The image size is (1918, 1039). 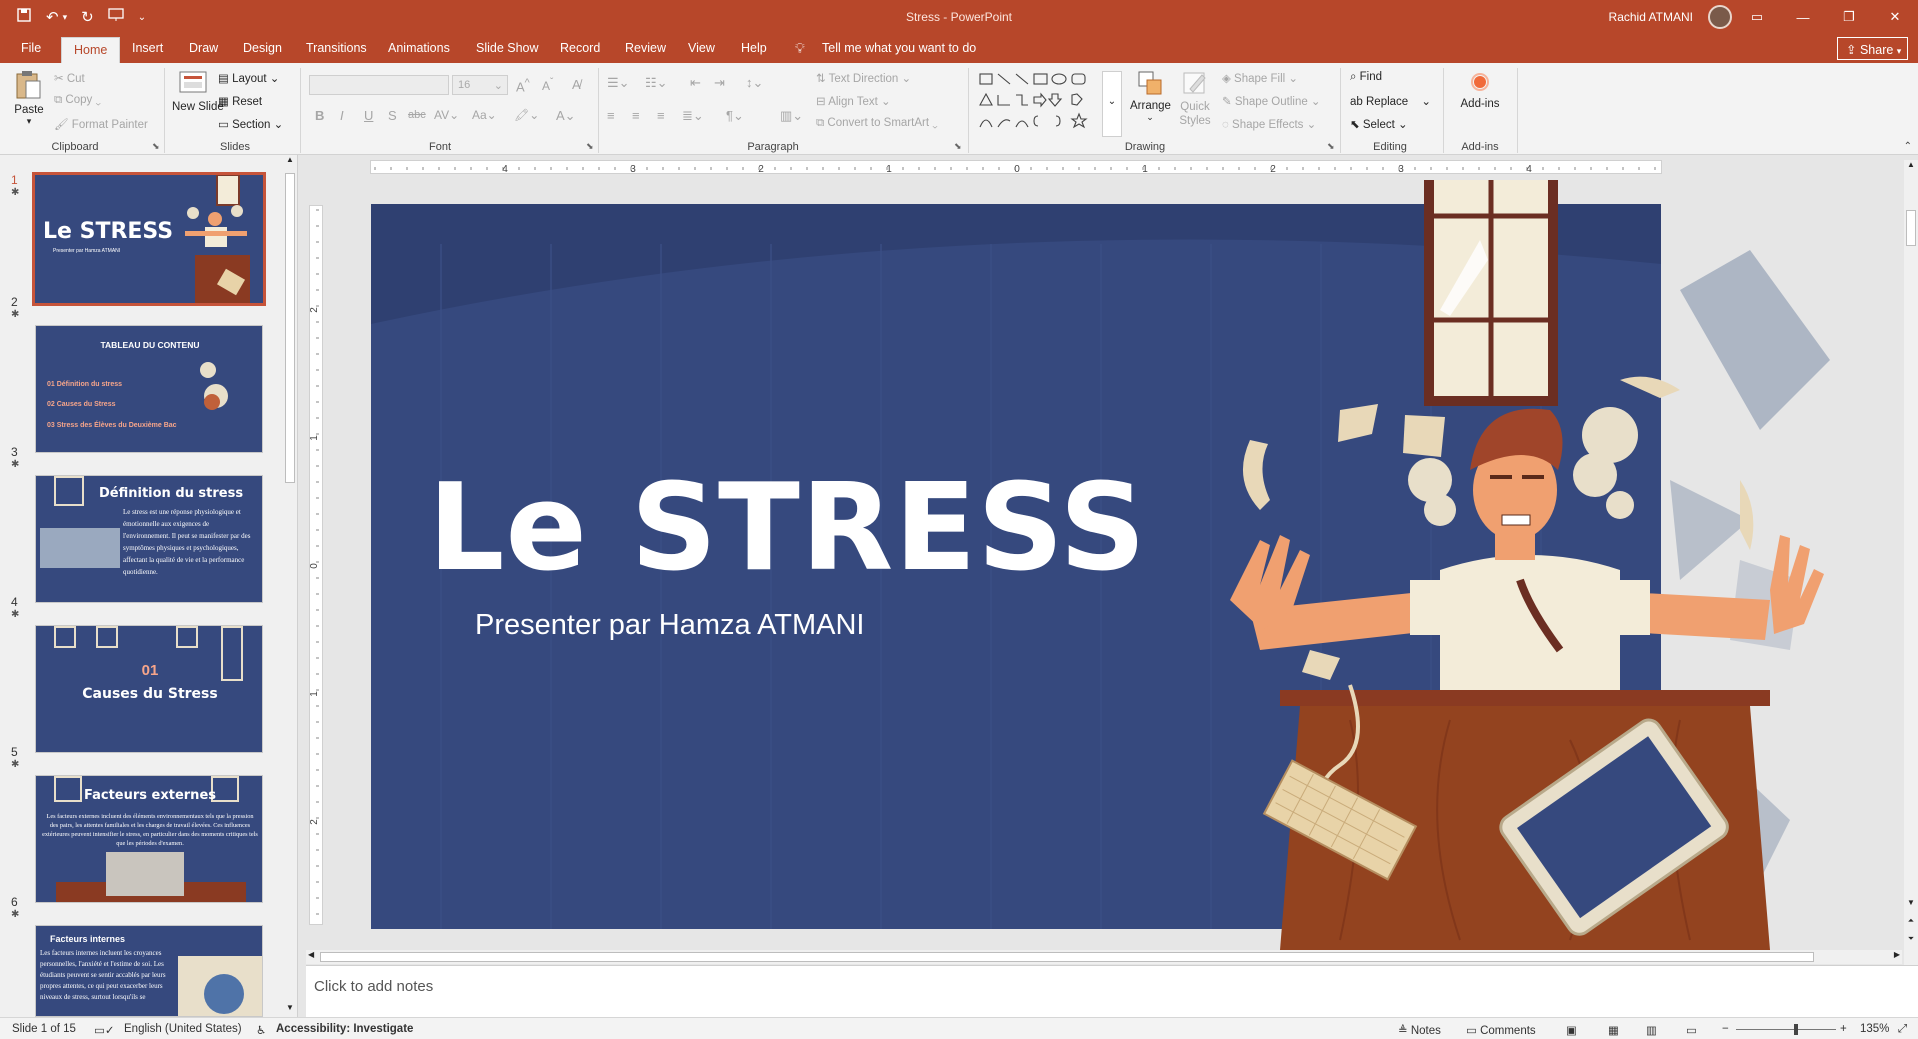 What do you see at coordinates (719, 83) in the screenshot?
I see `increase-indent-button: ⇥` at bounding box center [719, 83].